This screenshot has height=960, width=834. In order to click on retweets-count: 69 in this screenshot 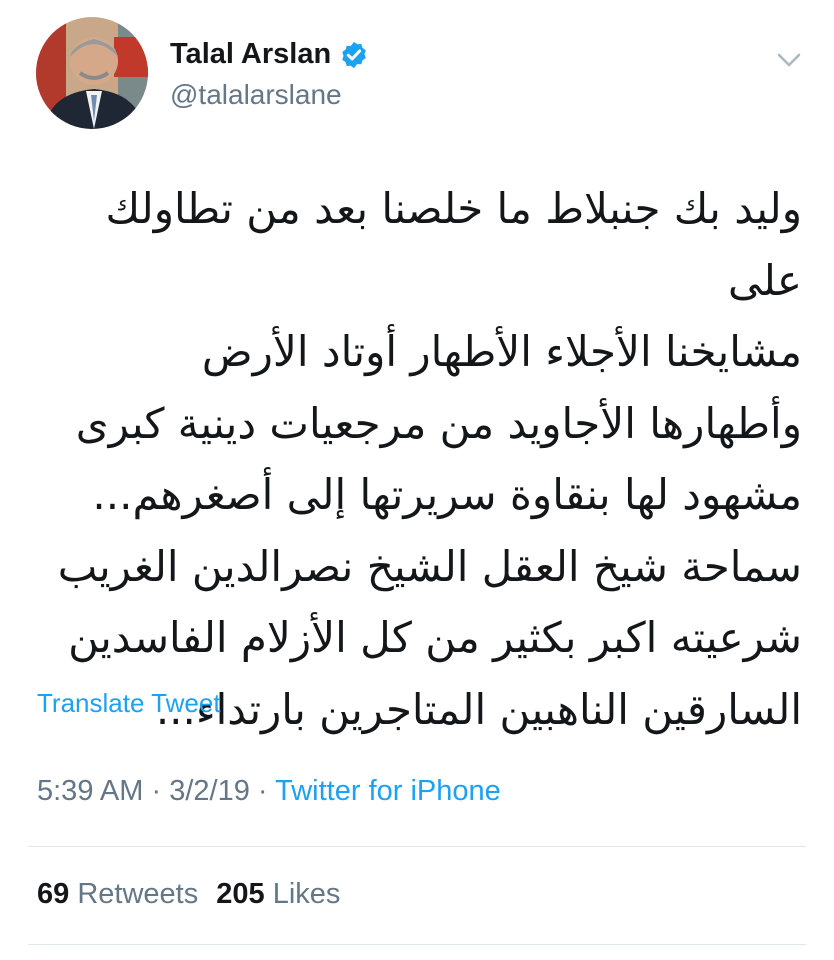, I will do `click(53, 894)`.